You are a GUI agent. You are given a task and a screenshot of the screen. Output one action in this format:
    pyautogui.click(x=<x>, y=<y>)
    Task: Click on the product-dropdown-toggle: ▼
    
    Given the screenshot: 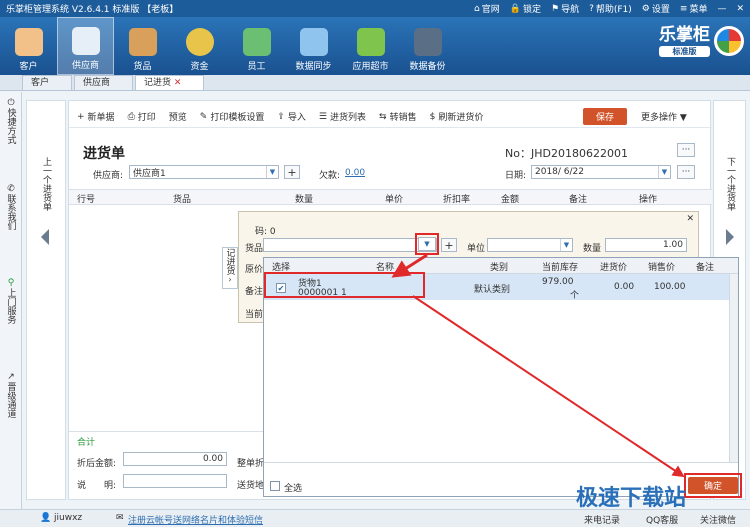 What is the action you would take?
    pyautogui.click(x=427, y=244)
    